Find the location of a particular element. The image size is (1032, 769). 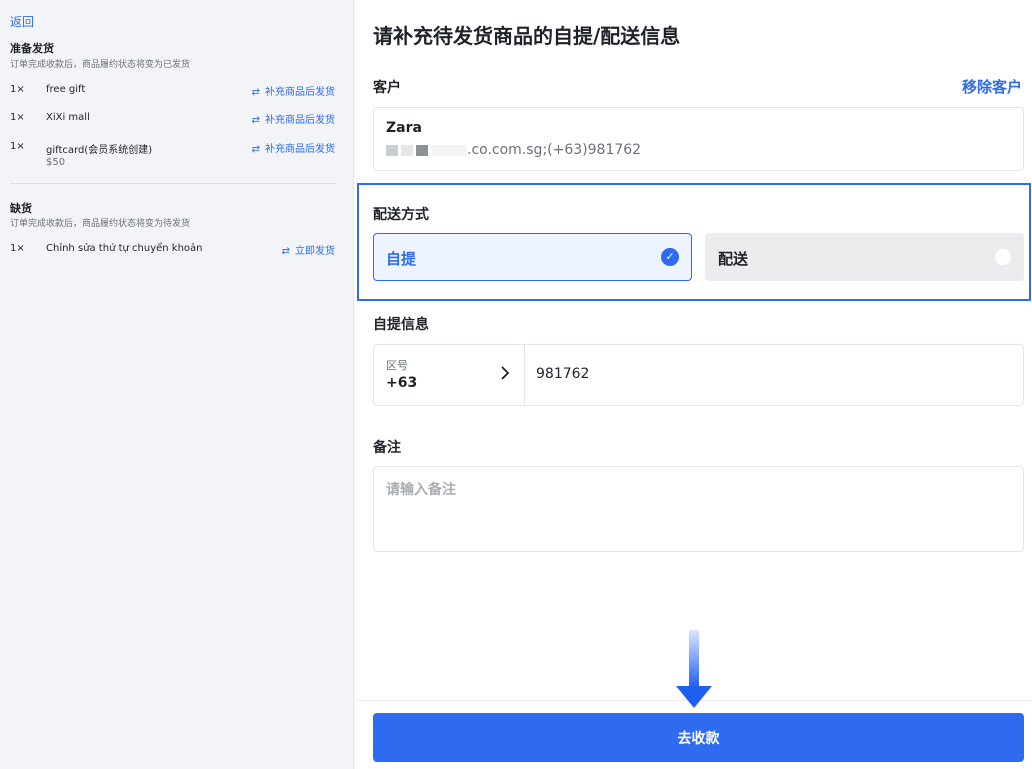

customer-card: Zara .co.com.sg;(+63)981762 is located at coordinates (698, 139).